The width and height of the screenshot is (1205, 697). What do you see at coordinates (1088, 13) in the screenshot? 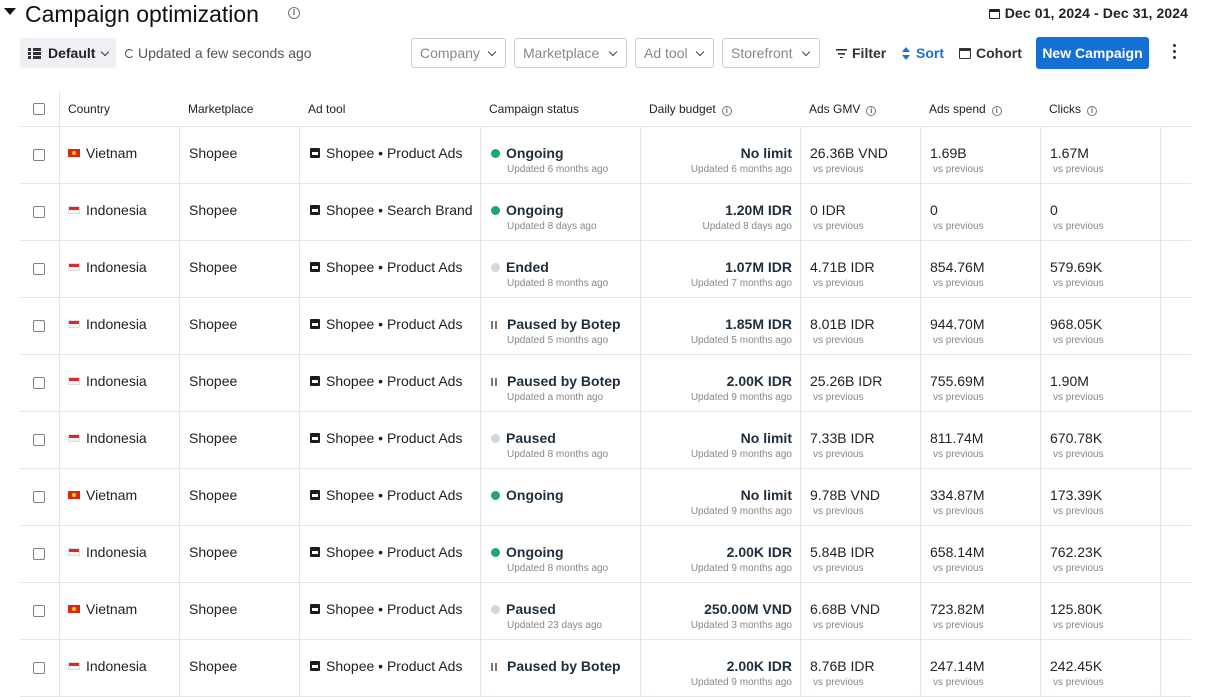
I see `date-range-picker: Dec 01, 2024 - Dec 31, 2024` at bounding box center [1088, 13].